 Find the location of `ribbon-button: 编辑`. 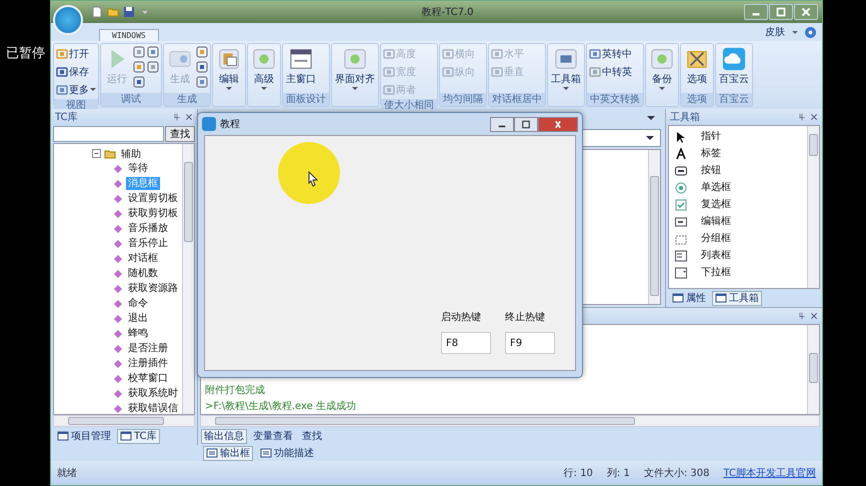

ribbon-button: 编辑 is located at coordinates (229, 68).